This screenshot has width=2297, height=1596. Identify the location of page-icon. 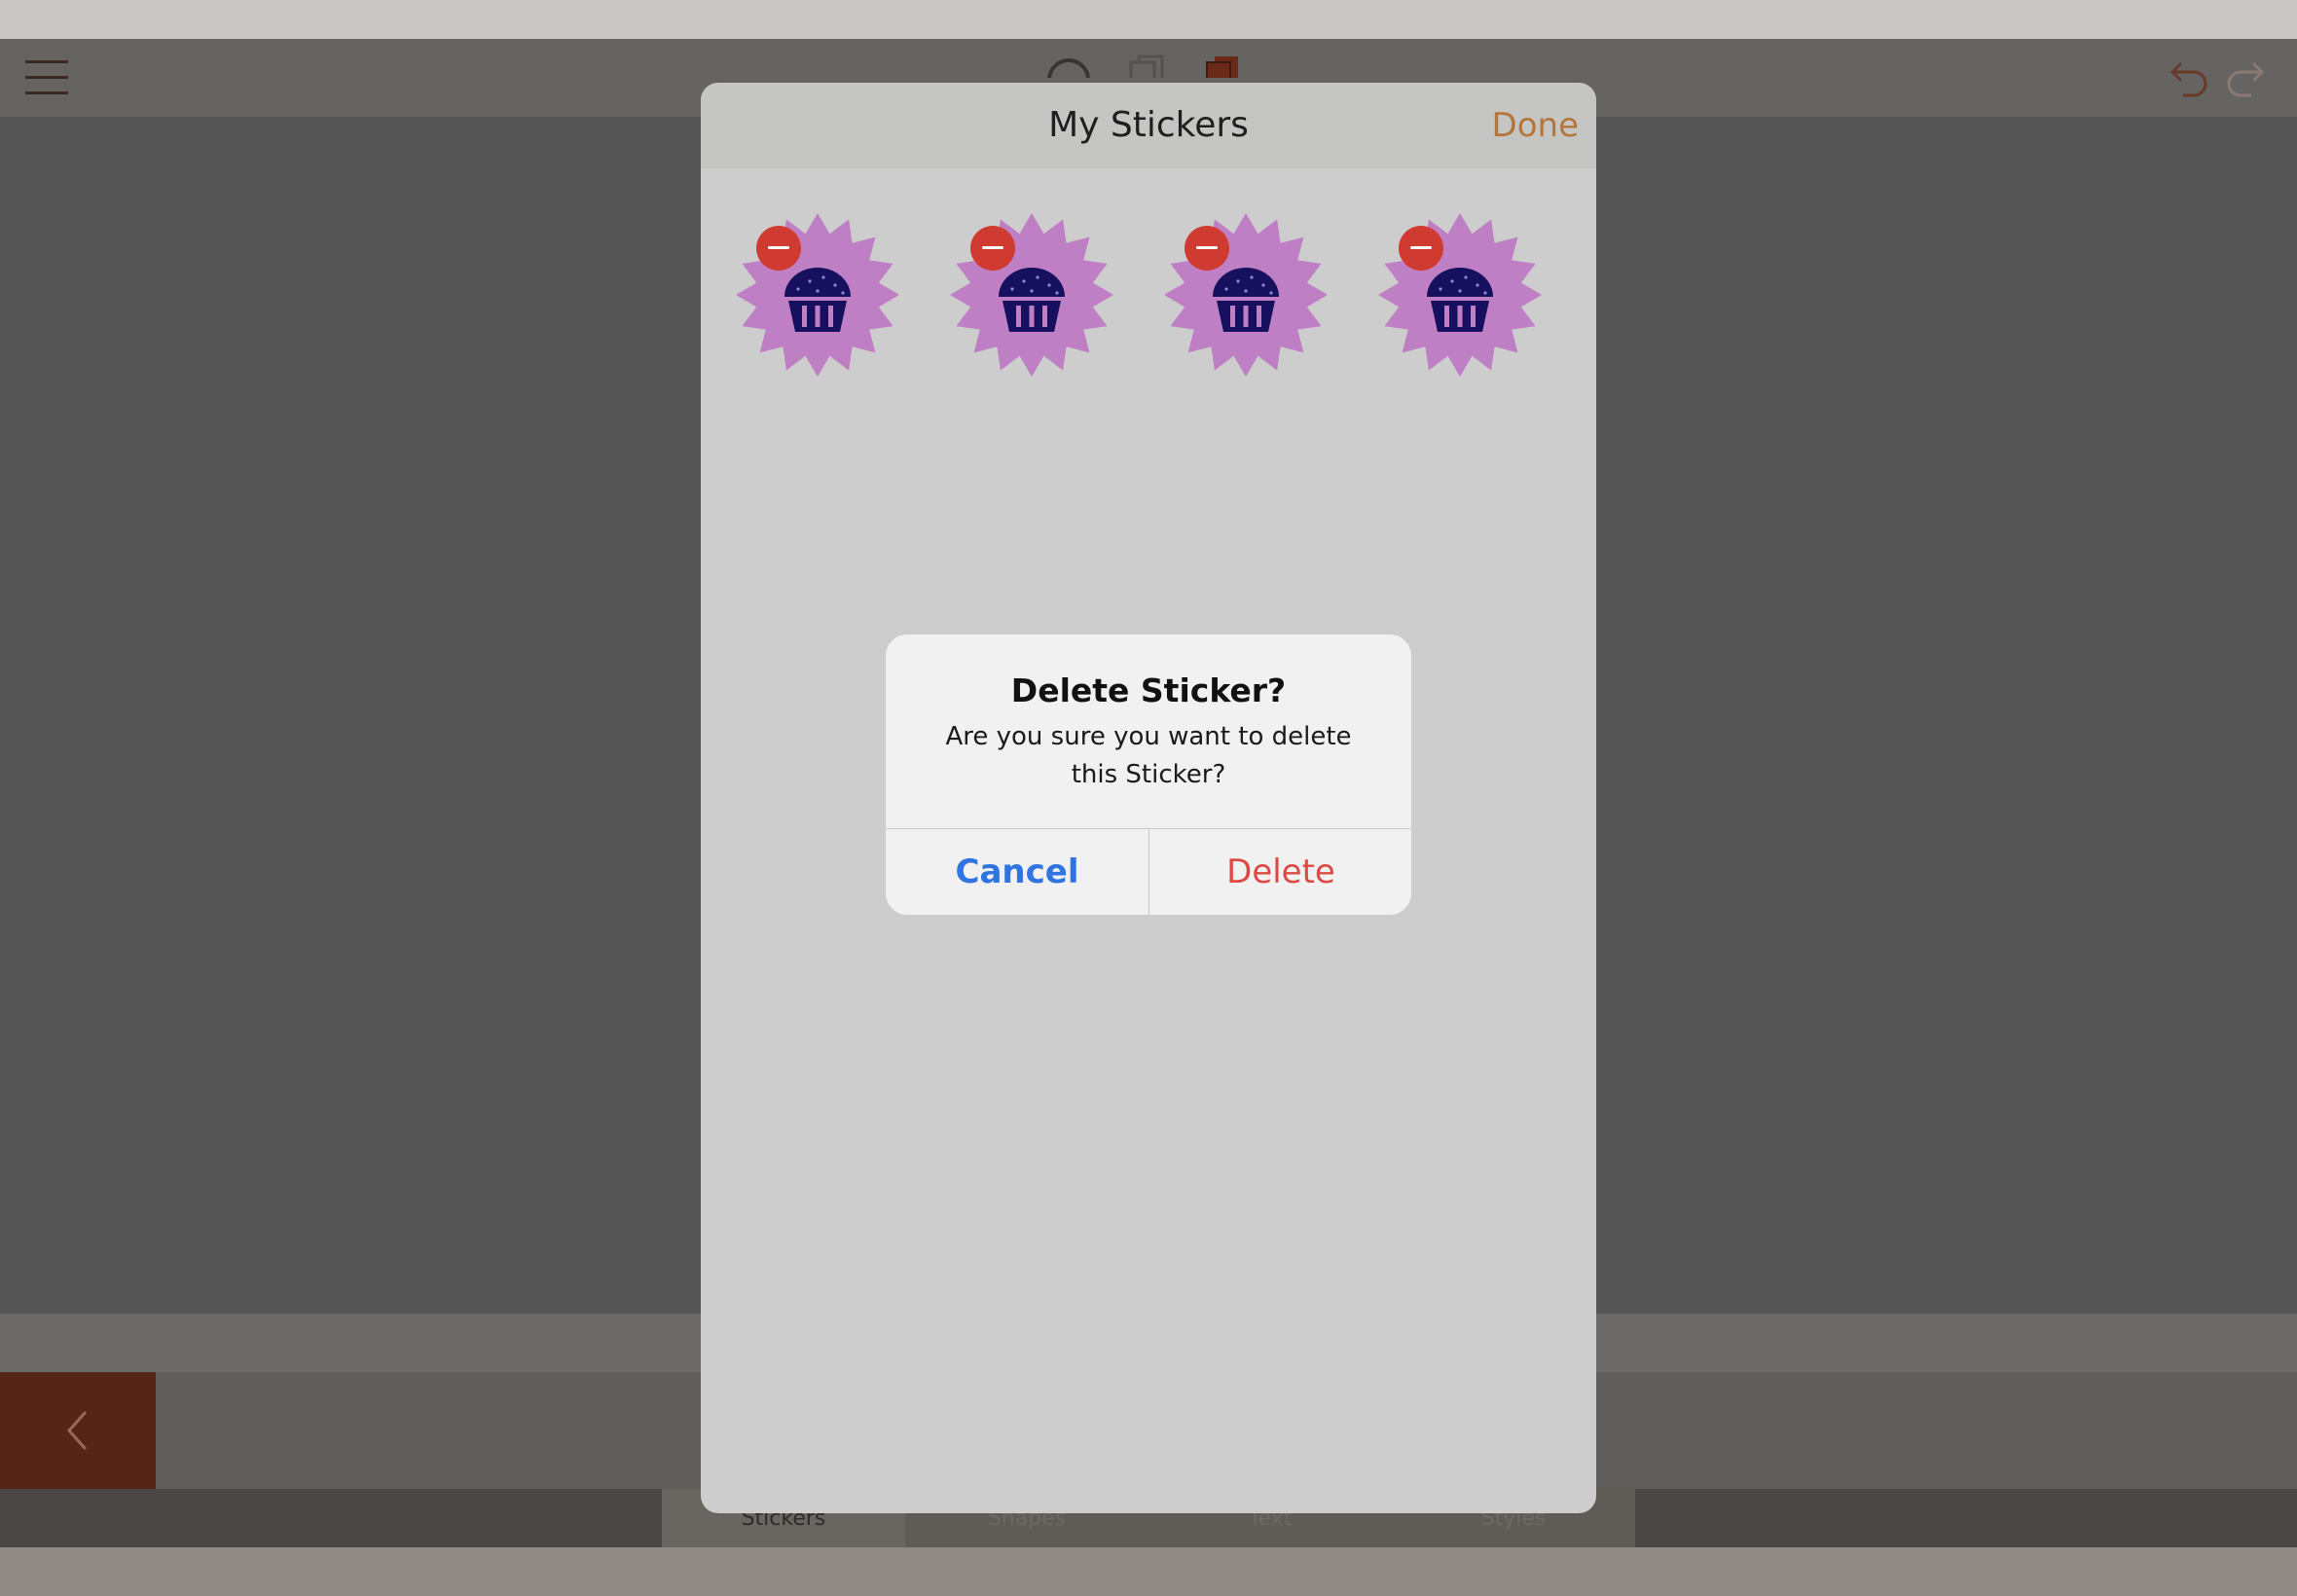
(1224, 66).